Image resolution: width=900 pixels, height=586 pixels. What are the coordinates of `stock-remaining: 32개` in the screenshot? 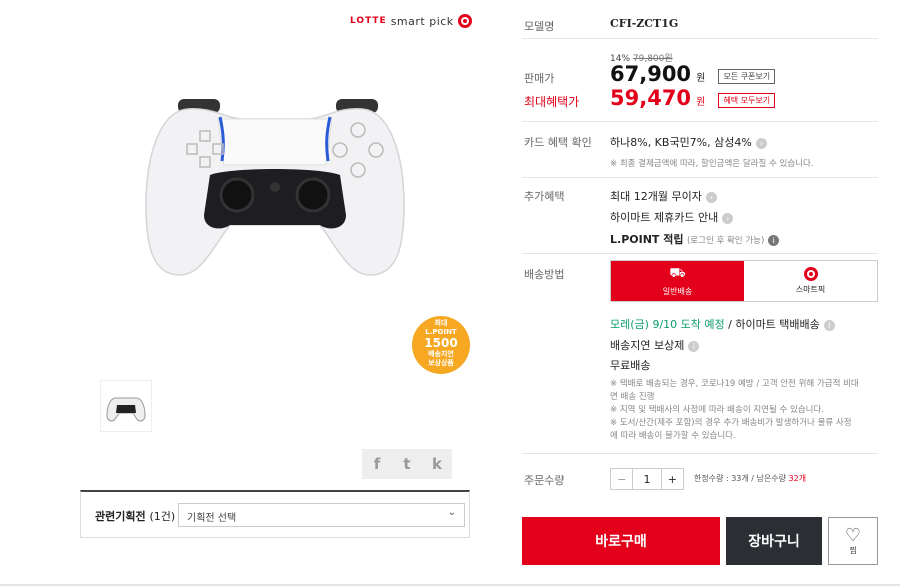 It's located at (797, 478).